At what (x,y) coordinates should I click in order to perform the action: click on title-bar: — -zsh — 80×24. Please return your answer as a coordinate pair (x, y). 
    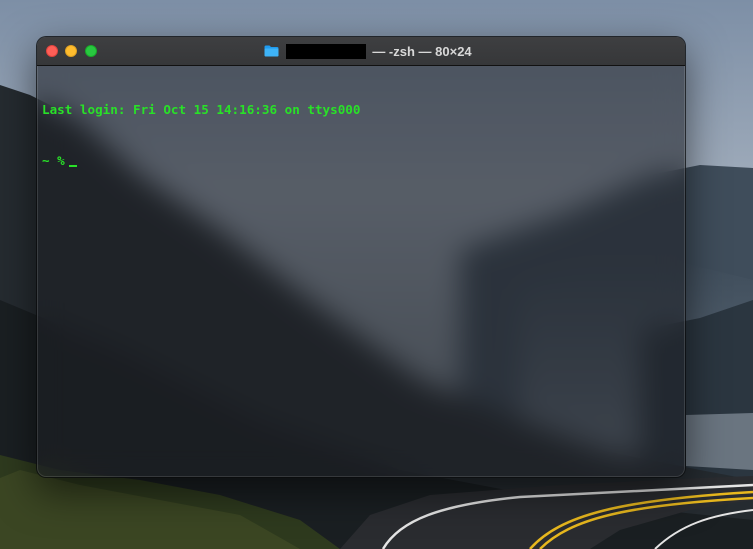
    Looking at the image, I should click on (361, 51).